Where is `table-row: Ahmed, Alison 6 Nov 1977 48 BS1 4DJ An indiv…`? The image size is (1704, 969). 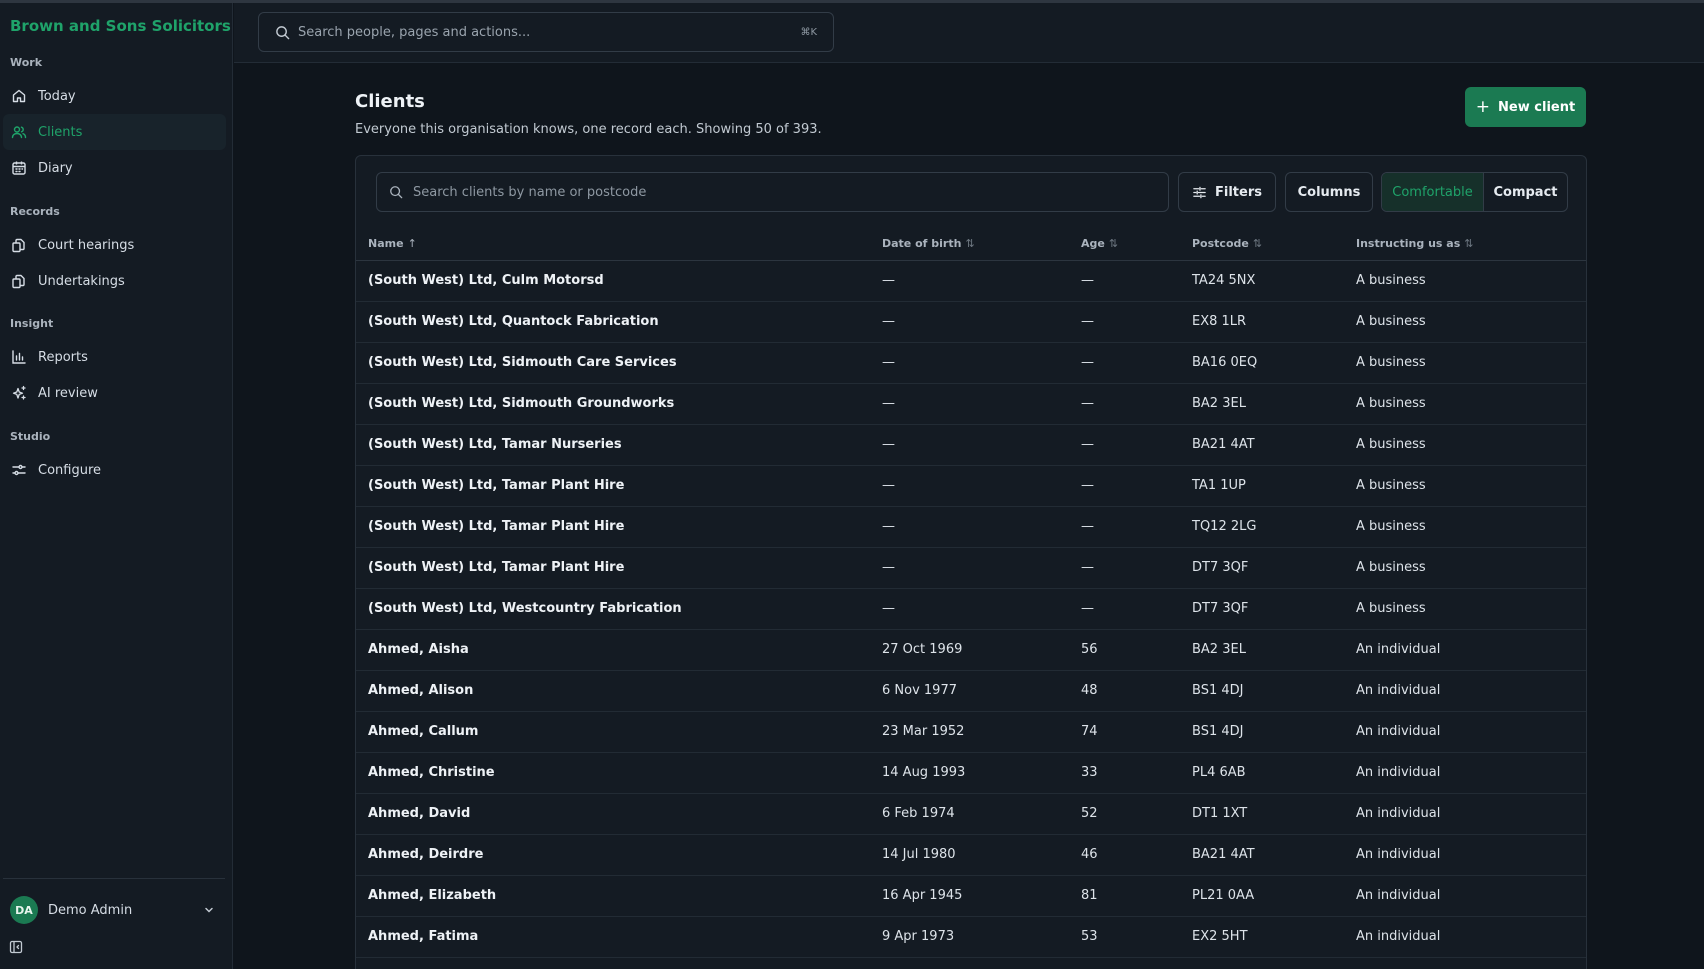
table-row: Ahmed, Alison 6 Nov 1977 48 BS1 4DJ An indiv… is located at coordinates (971, 690).